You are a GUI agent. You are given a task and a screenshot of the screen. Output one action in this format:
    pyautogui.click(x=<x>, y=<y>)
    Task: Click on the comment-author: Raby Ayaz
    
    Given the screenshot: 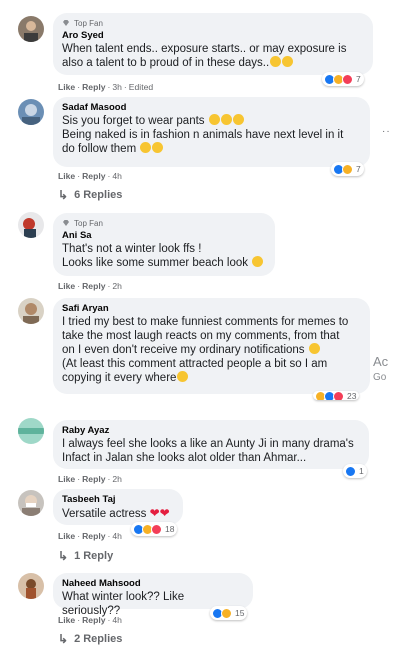 What is the action you would take?
    pyautogui.click(x=211, y=431)
    